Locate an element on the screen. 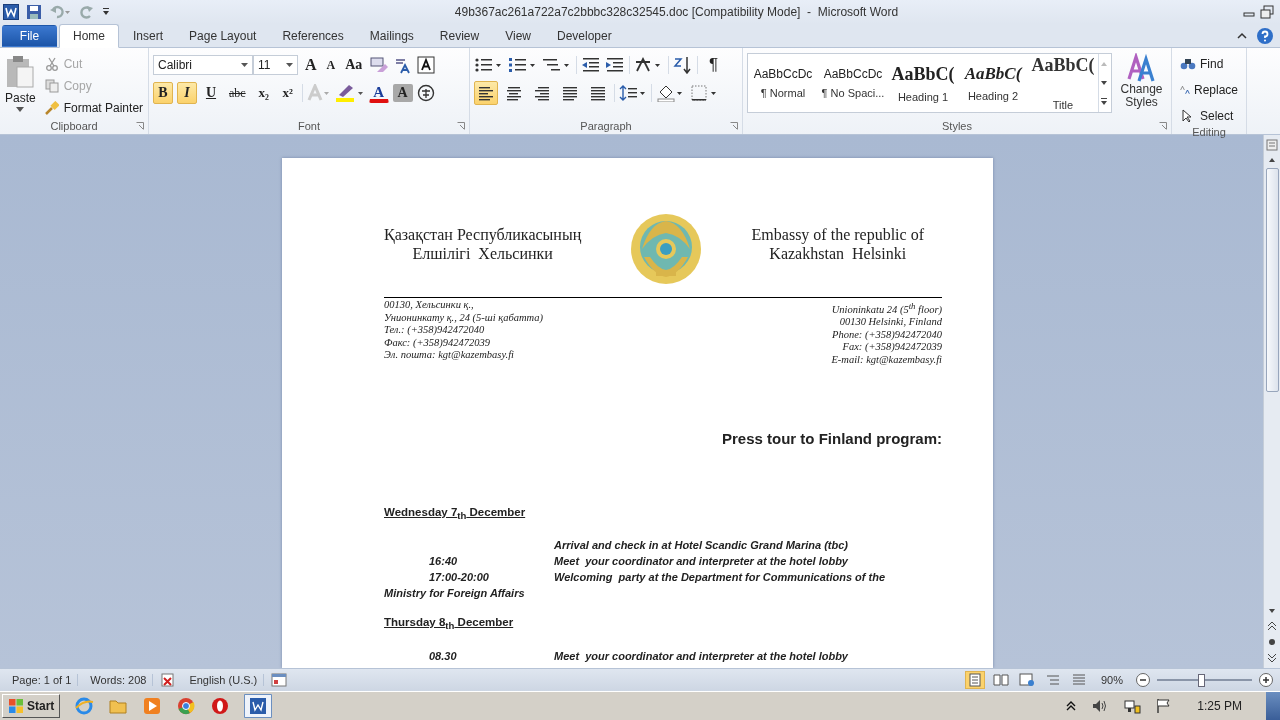 This screenshot has height=720, width=1280. clock: 1:25 PM is located at coordinates (1219, 706).